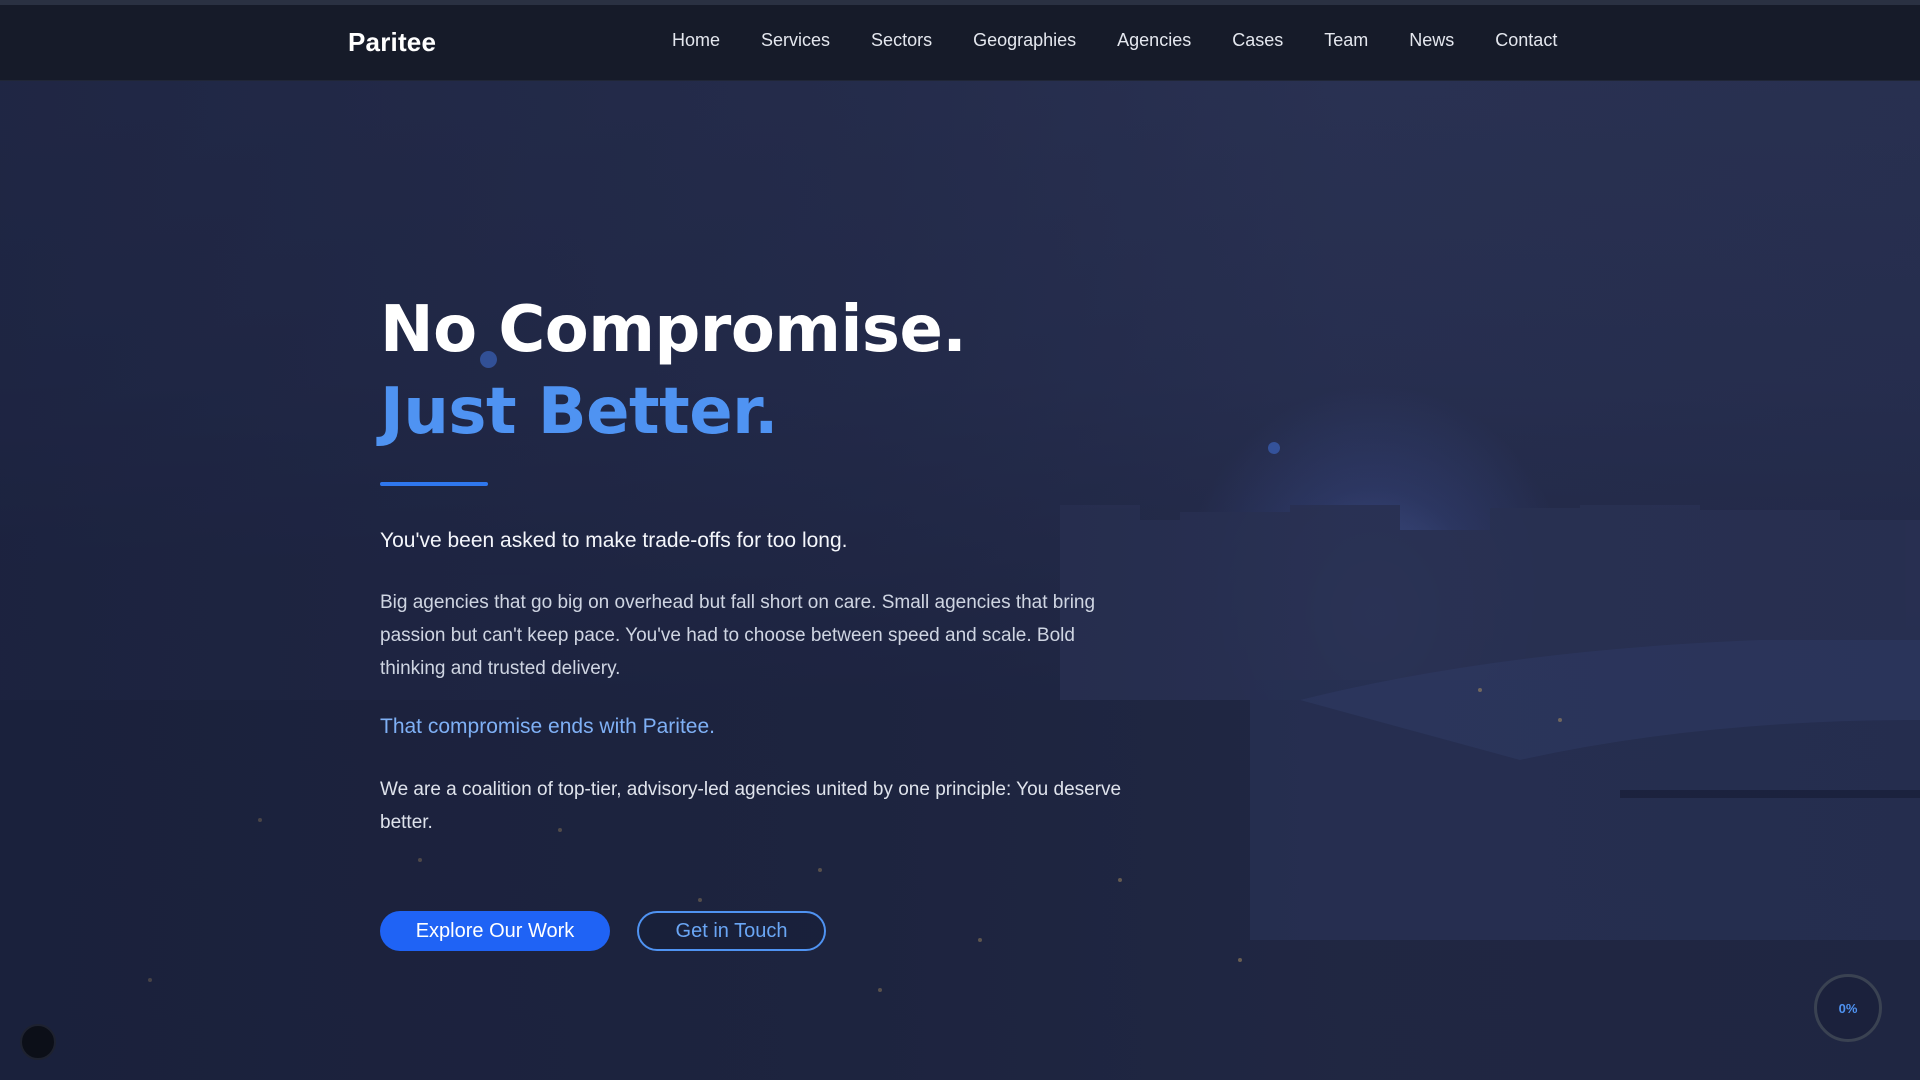  What do you see at coordinates (1024, 40) in the screenshot?
I see `nav-item-geographies: Geographies` at bounding box center [1024, 40].